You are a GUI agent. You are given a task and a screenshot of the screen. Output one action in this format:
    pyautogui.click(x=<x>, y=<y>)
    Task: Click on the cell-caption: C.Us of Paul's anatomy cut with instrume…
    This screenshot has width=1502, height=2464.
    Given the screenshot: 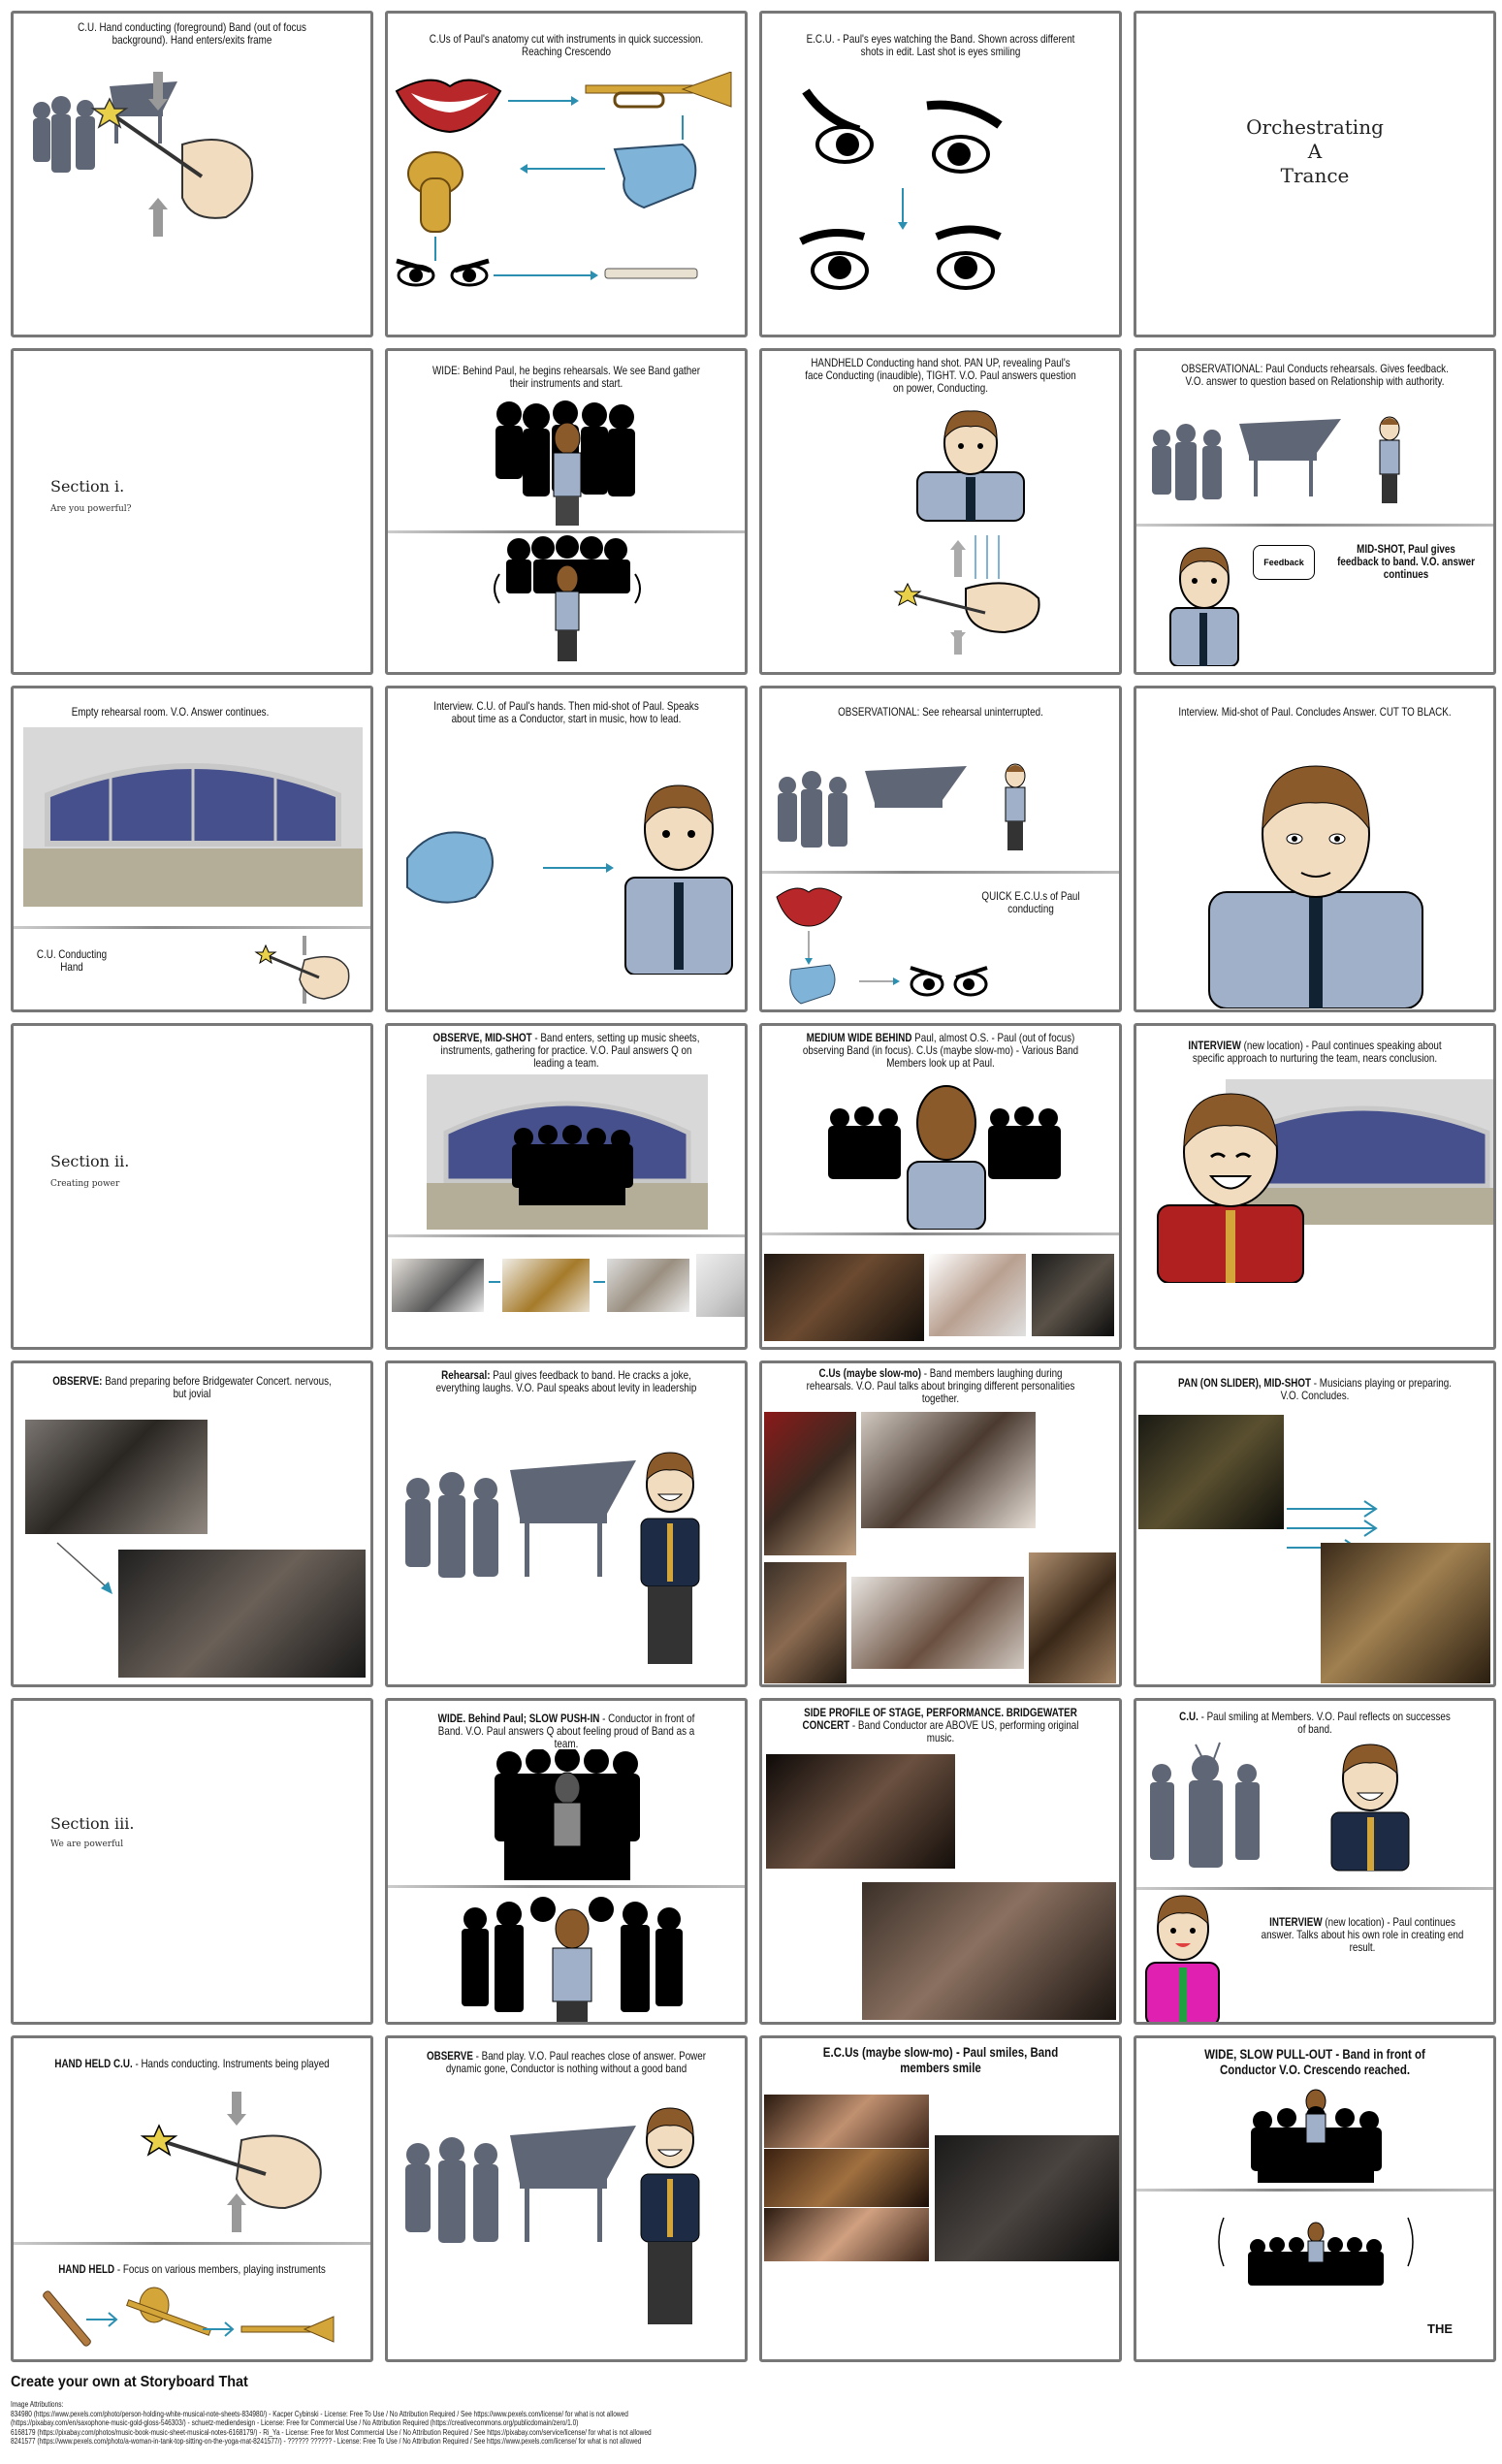 What is the action you would take?
    pyautogui.click(x=566, y=45)
    